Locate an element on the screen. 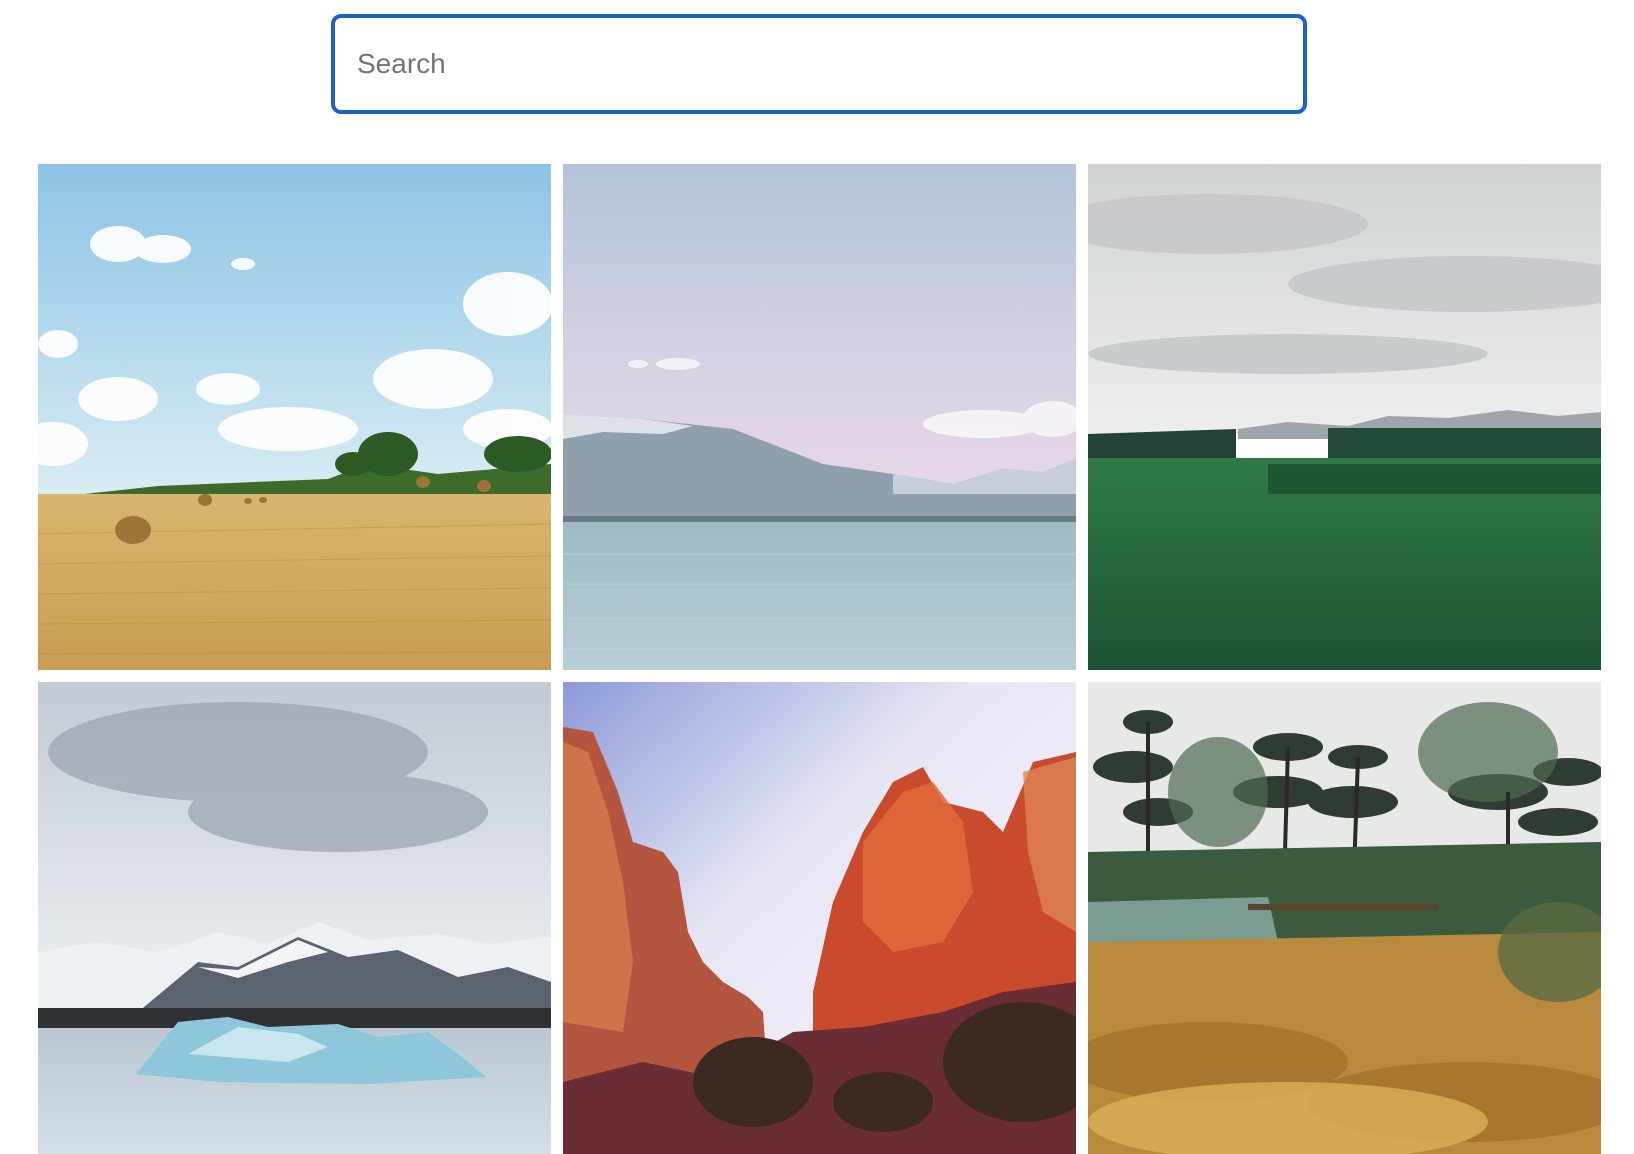 The width and height of the screenshot is (1634, 1154). photo-mountain-lake is located at coordinates (819, 417).